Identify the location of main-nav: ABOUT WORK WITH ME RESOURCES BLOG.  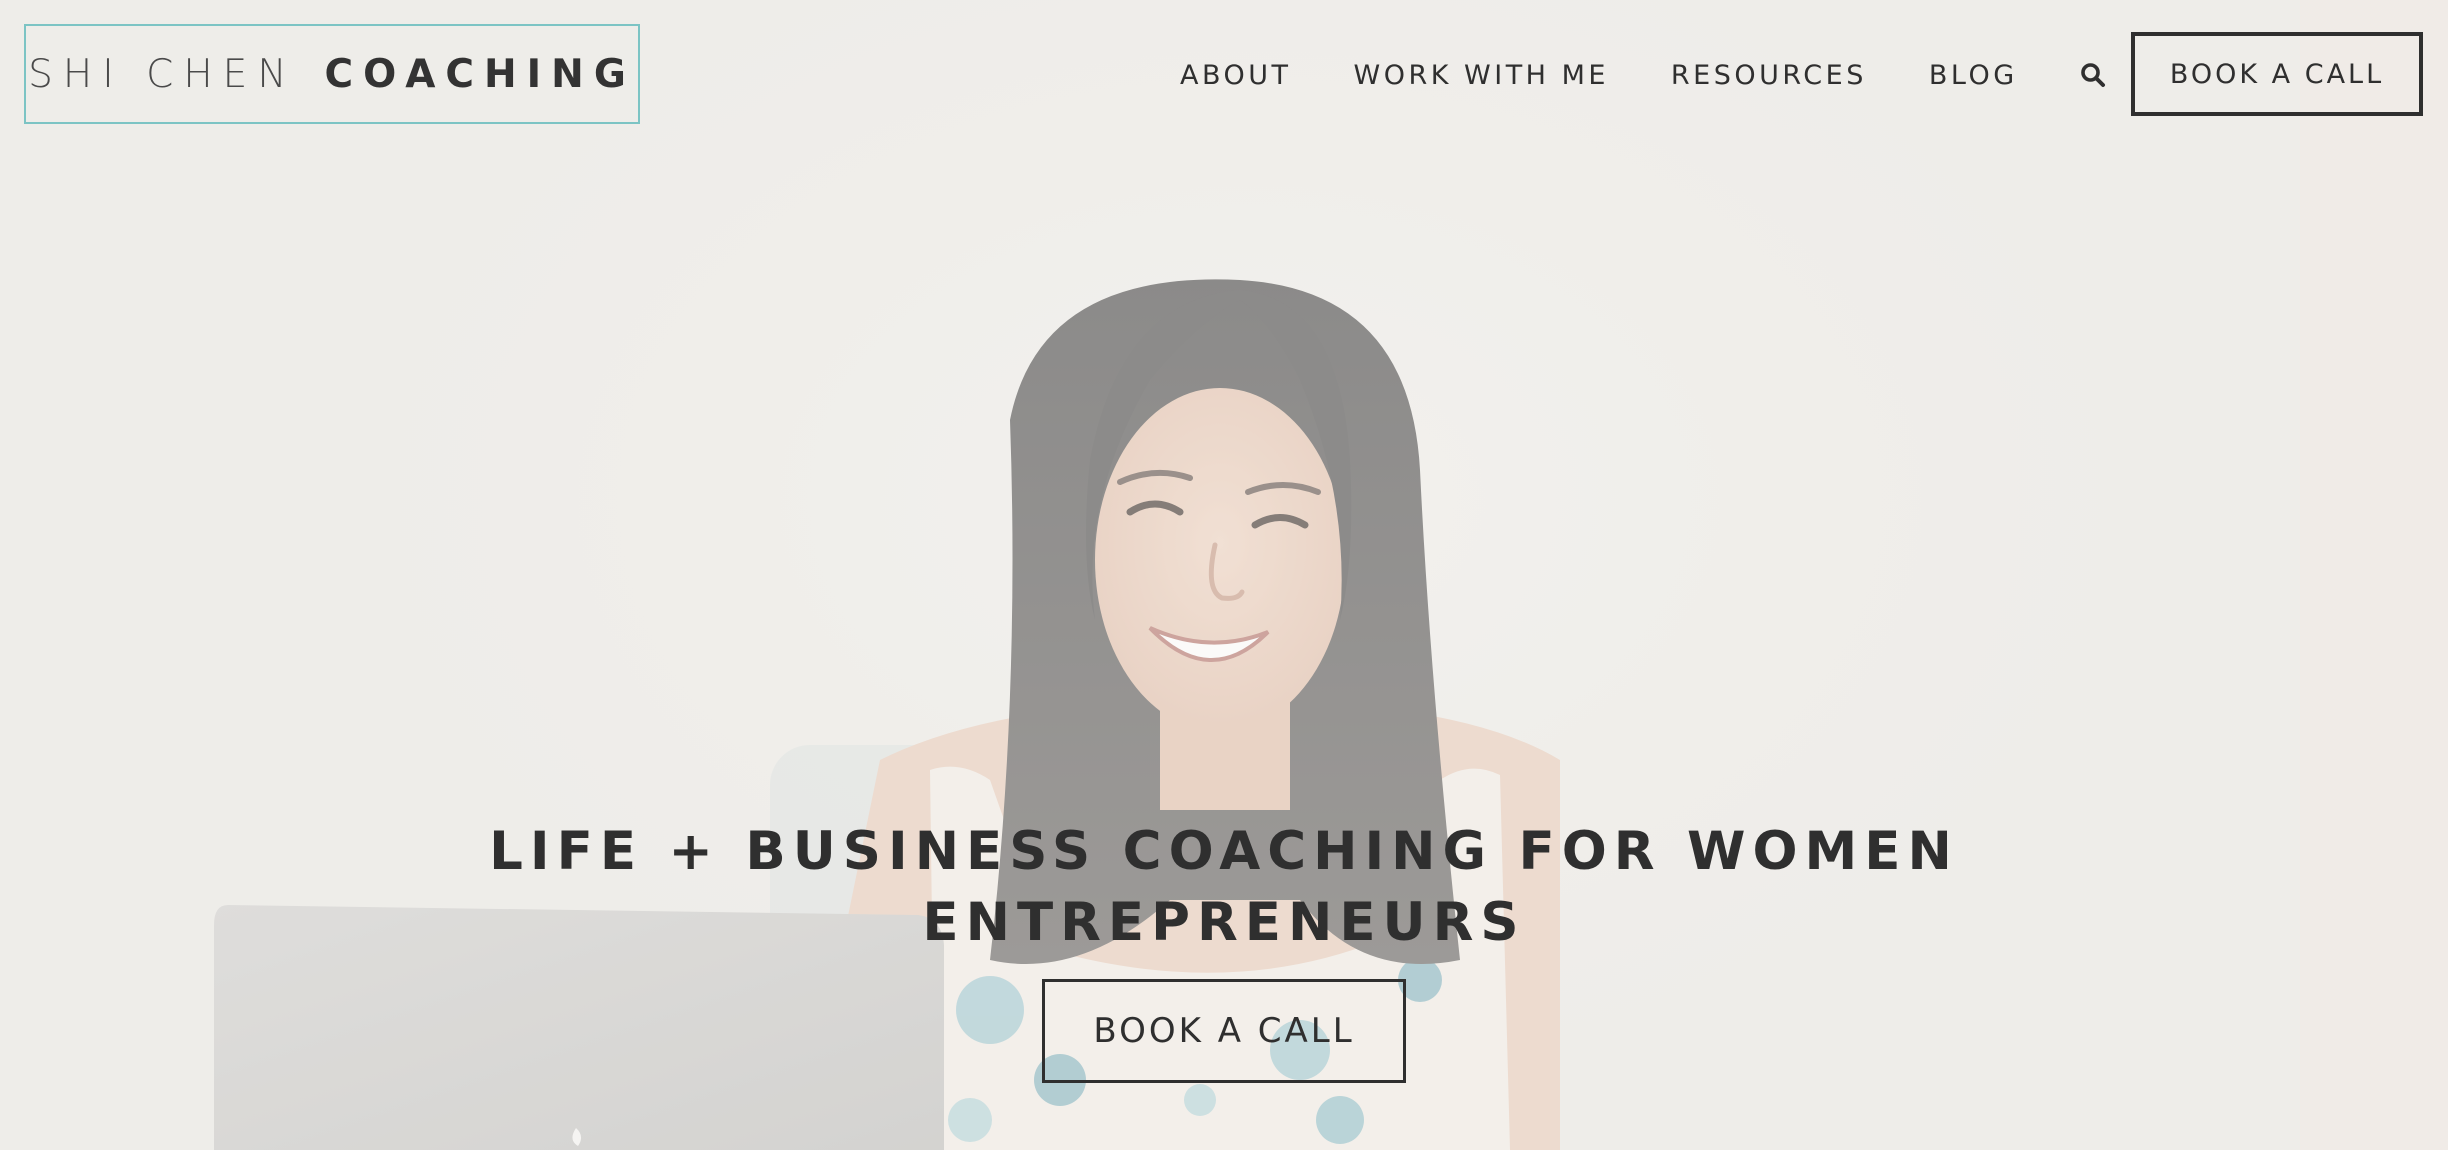
(1643, 75).